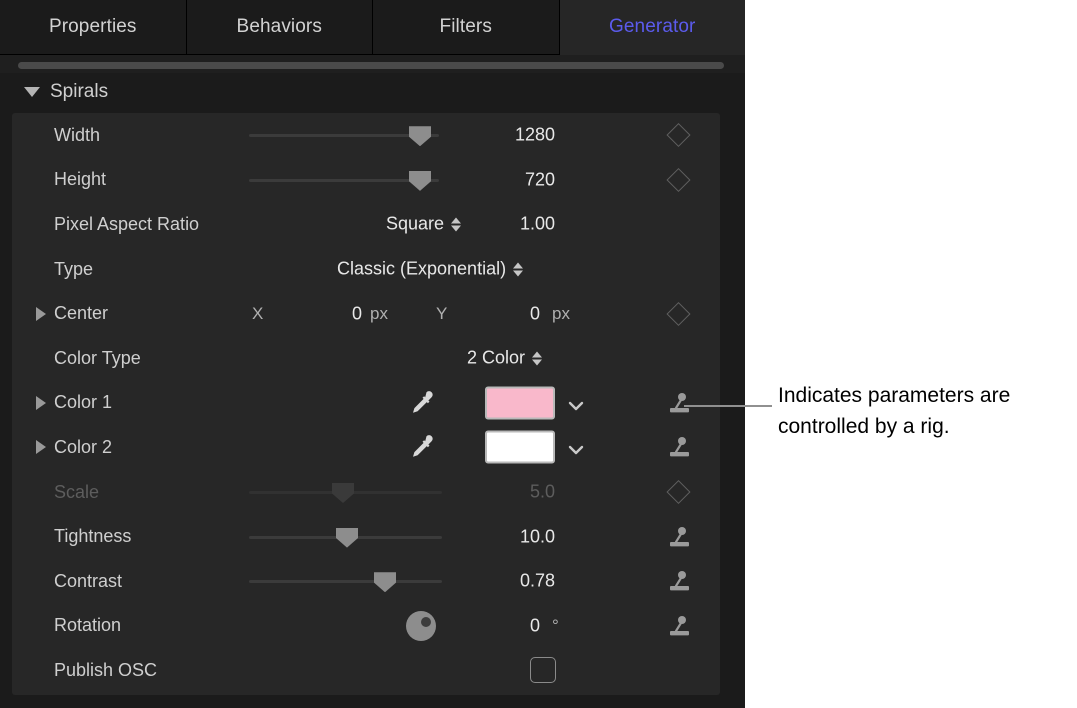 The height and width of the screenshot is (708, 1077). Describe the element at coordinates (366, 224) in the screenshot. I see `row-pixel-aspect-ratio: Pixel Aspect Ratio Square 1.00` at that location.